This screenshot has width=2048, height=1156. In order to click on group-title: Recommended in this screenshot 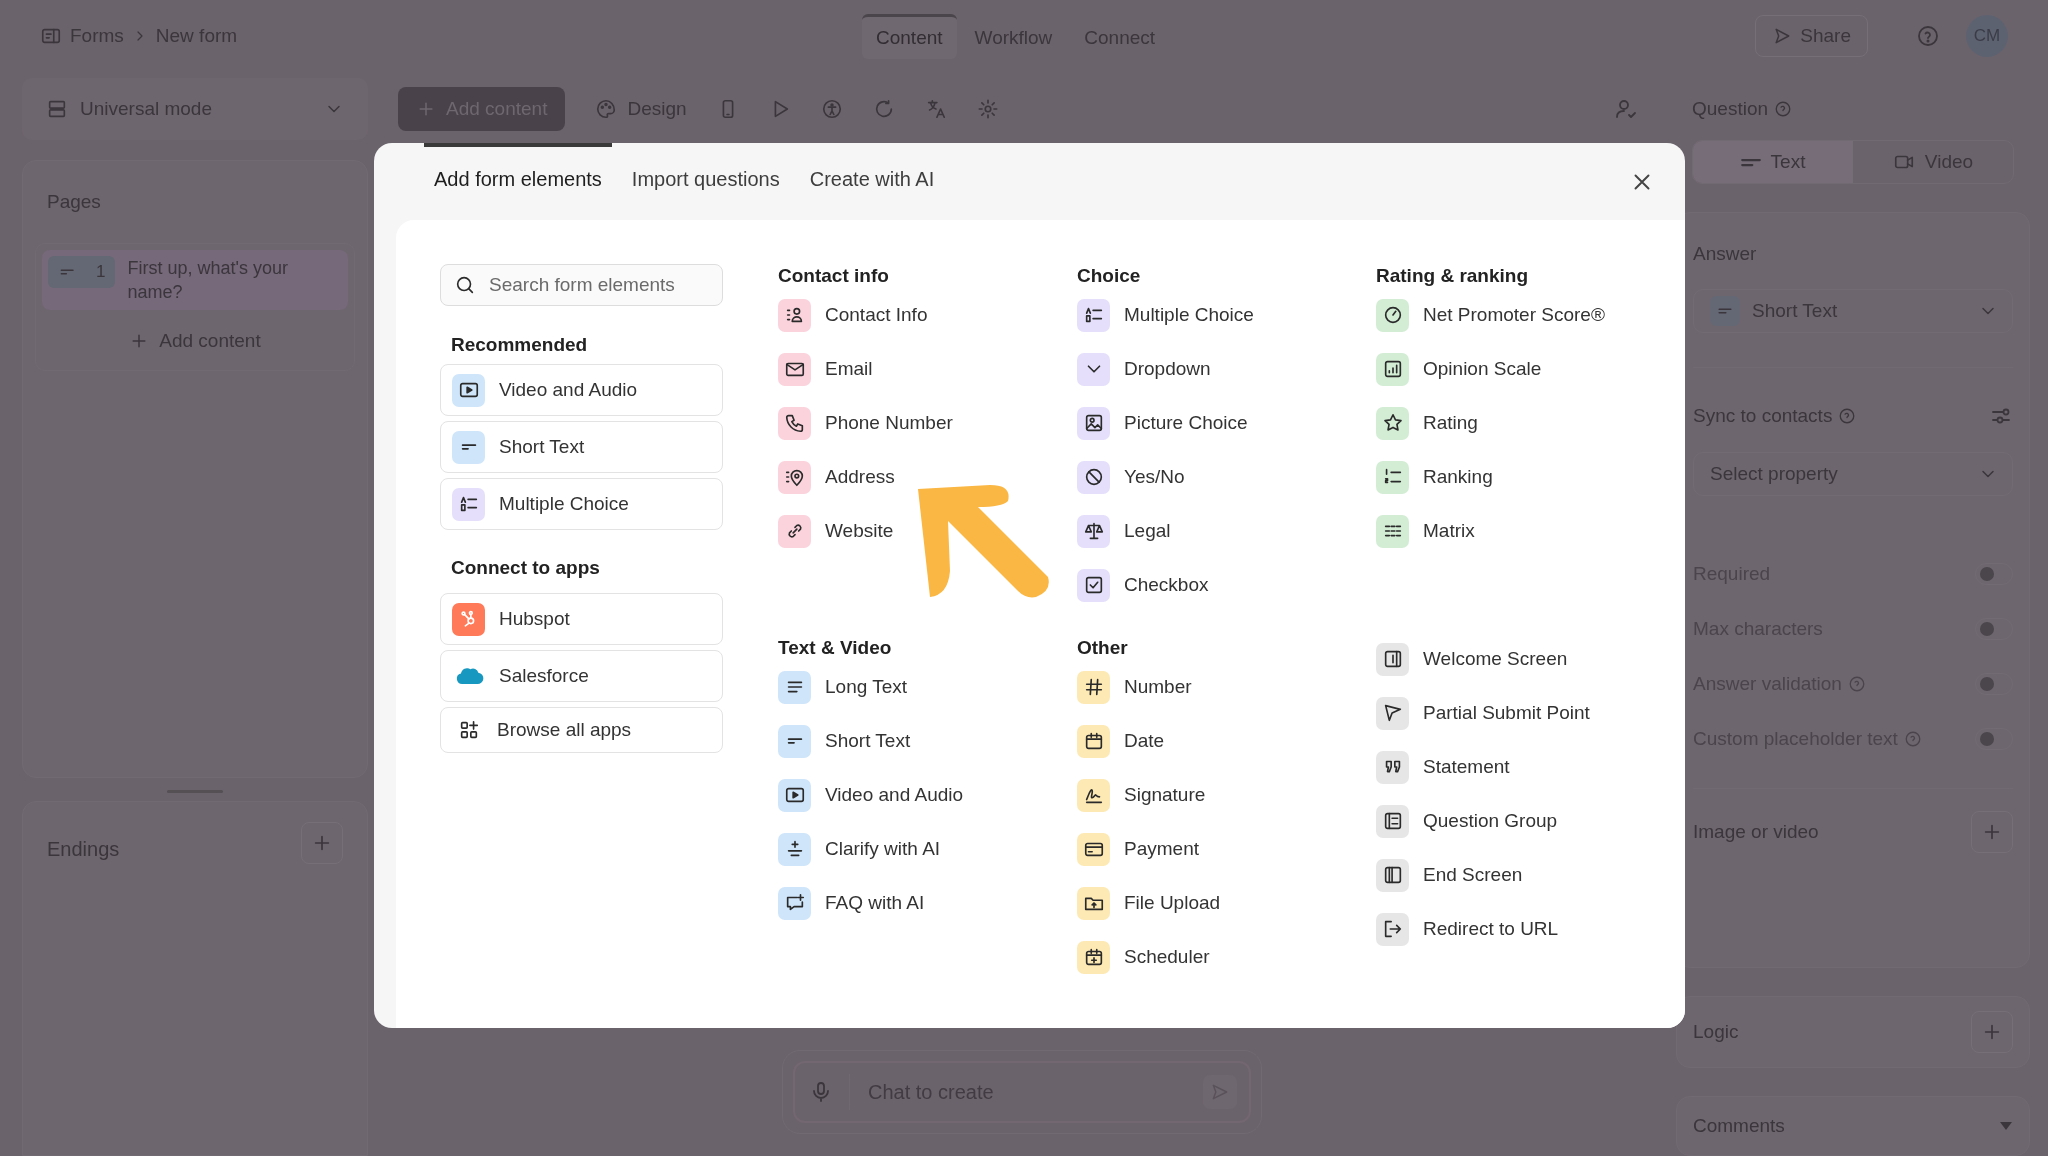, I will do `click(519, 345)`.